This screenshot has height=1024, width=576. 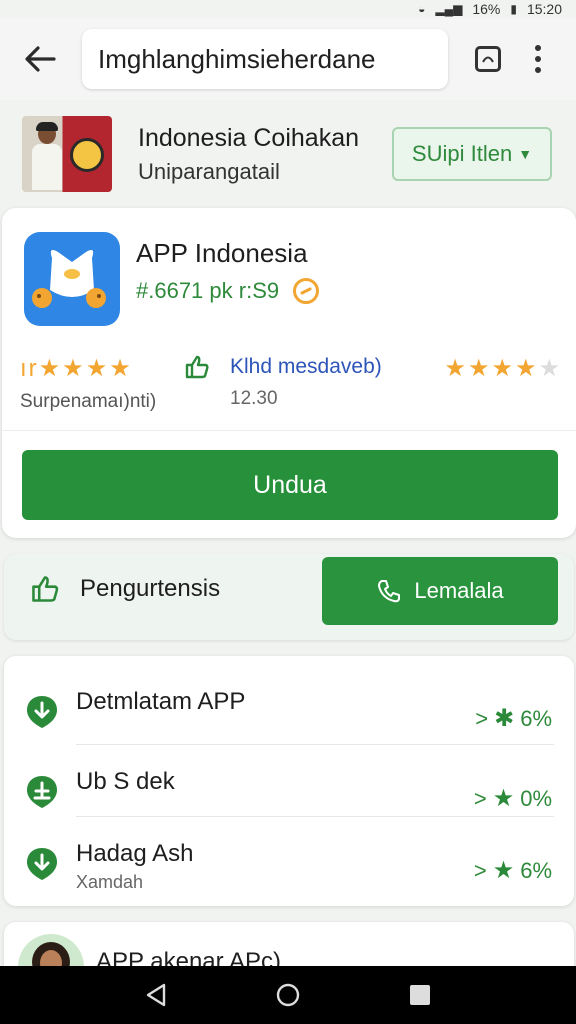 What do you see at coordinates (525, 154) in the screenshot?
I see `caret-down-icon: ▼` at bounding box center [525, 154].